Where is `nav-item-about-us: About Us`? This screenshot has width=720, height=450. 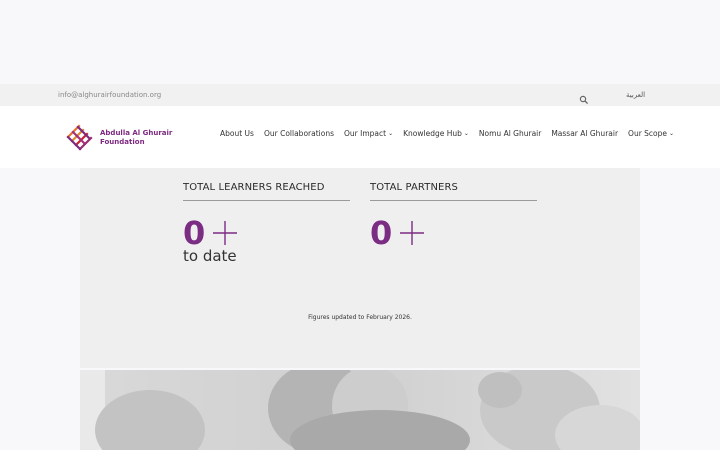
nav-item-about-us: About Us is located at coordinates (237, 133).